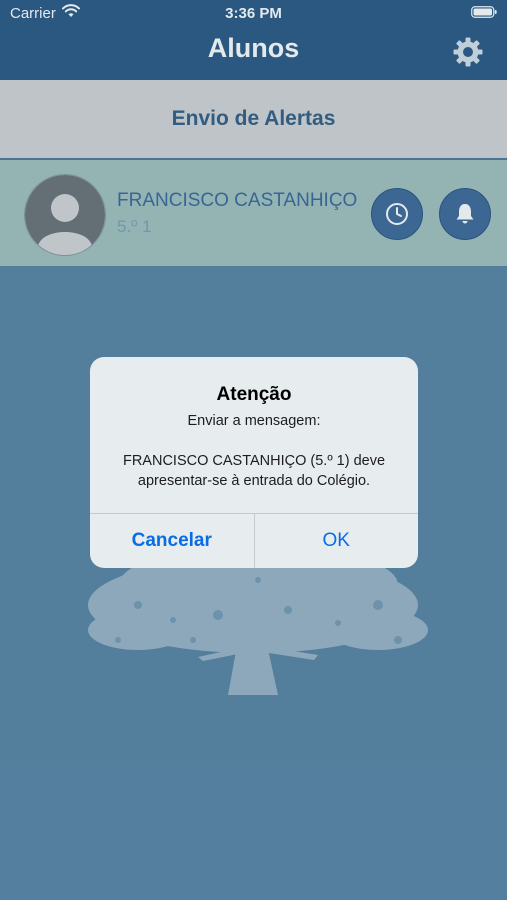 The image size is (507, 900). What do you see at coordinates (254, 394) in the screenshot?
I see `dialog-title: Atenção` at bounding box center [254, 394].